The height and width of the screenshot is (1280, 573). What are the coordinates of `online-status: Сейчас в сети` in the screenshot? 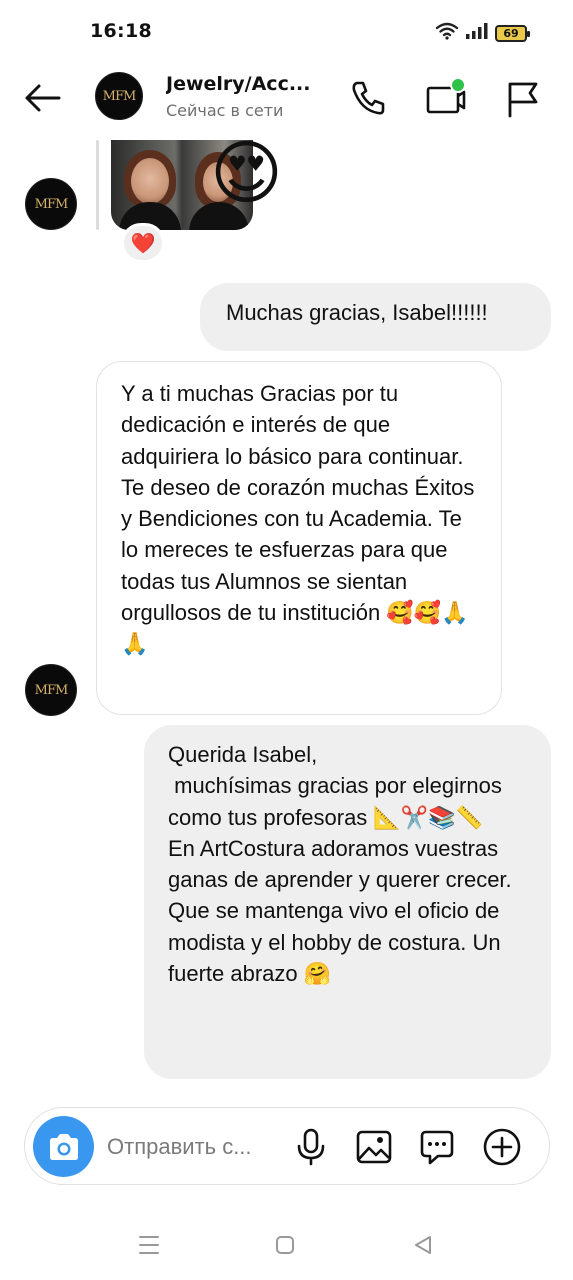 It's located at (225, 110).